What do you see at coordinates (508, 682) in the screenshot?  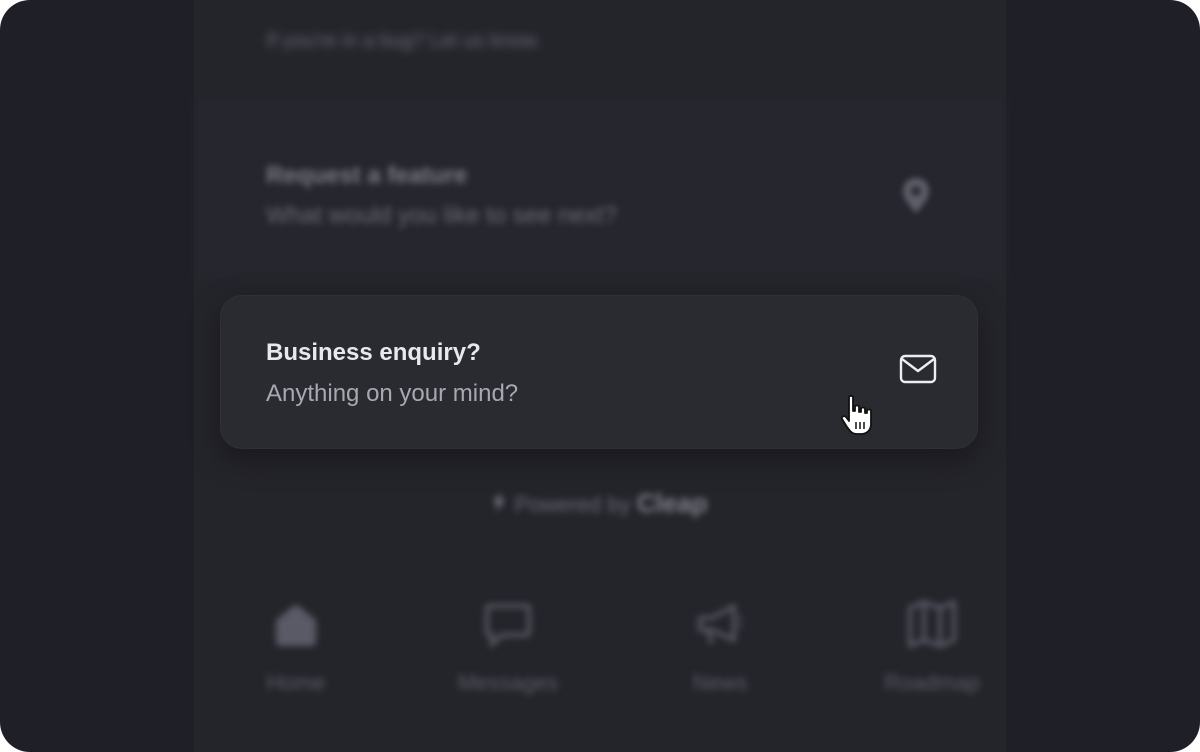 I see `nav-label-messages: Messages` at bounding box center [508, 682].